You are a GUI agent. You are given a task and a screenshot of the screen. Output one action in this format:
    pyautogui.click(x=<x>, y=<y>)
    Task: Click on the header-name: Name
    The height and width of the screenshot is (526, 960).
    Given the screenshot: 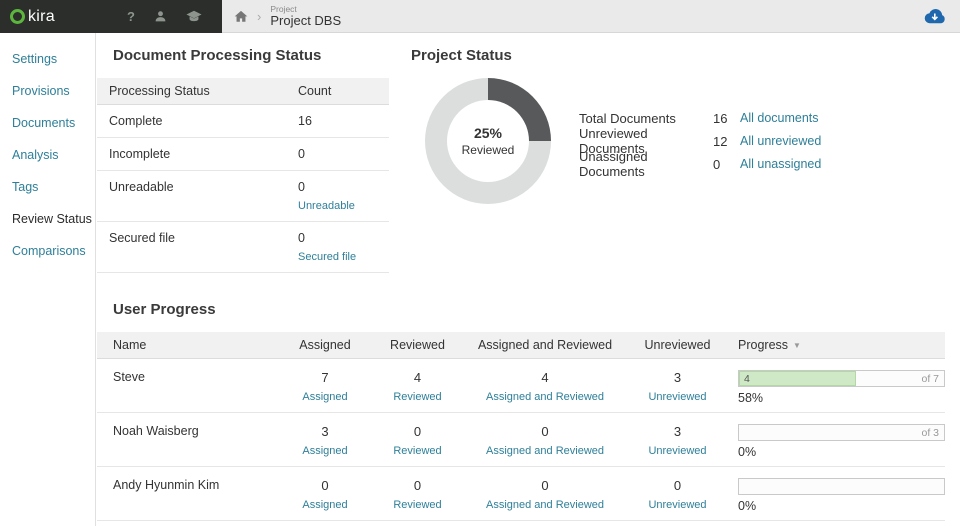 What is the action you would take?
    pyautogui.click(x=130, y=345)
    